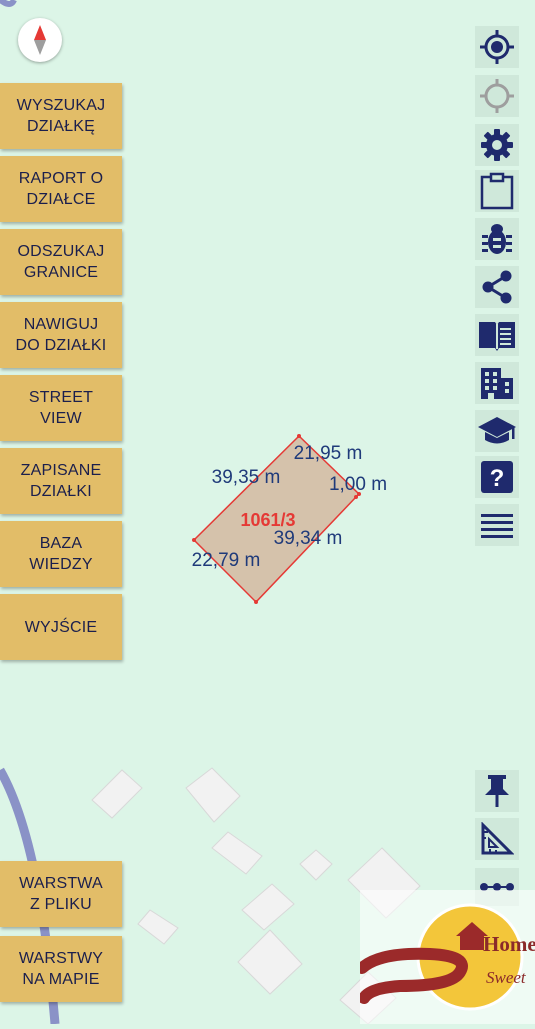  What do you see at coordinates (61, 627) in the screenshot?
I see `exit-button: WYJŚCIE` at bounding box center [61, 627].